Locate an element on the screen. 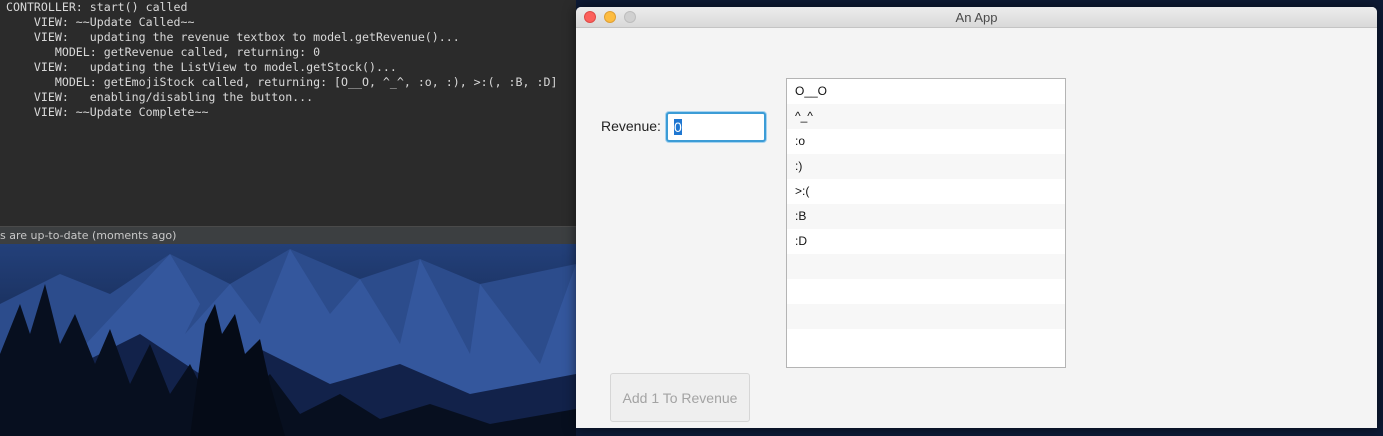 This screenshot has height=436, width=1383. revenue-textbox is located at coordinates (716, 127).